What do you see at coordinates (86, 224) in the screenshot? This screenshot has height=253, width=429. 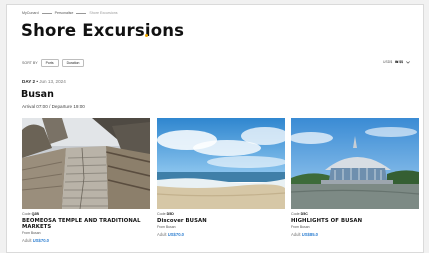 I see `excursion-title: BEOMEOSA TEMPLE AND TRADITIONAL MARKETS` at bounding box center [86, 224].